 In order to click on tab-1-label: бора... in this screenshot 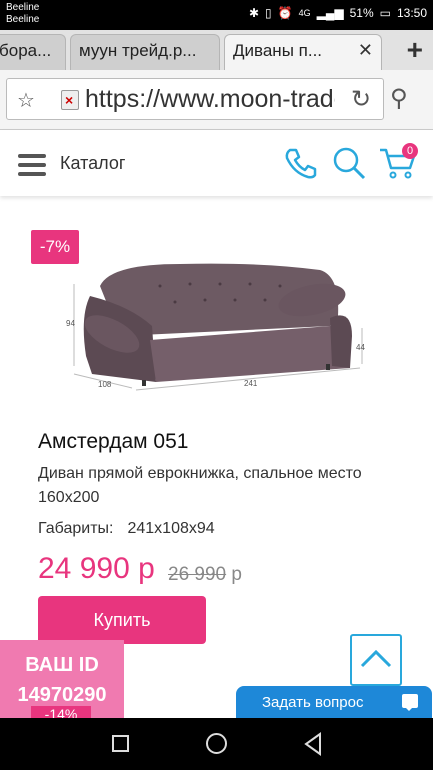, I will do `click(26, 50)`.